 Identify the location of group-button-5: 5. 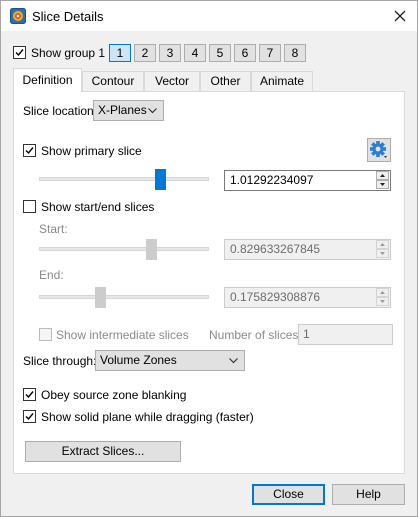
(220, 53).